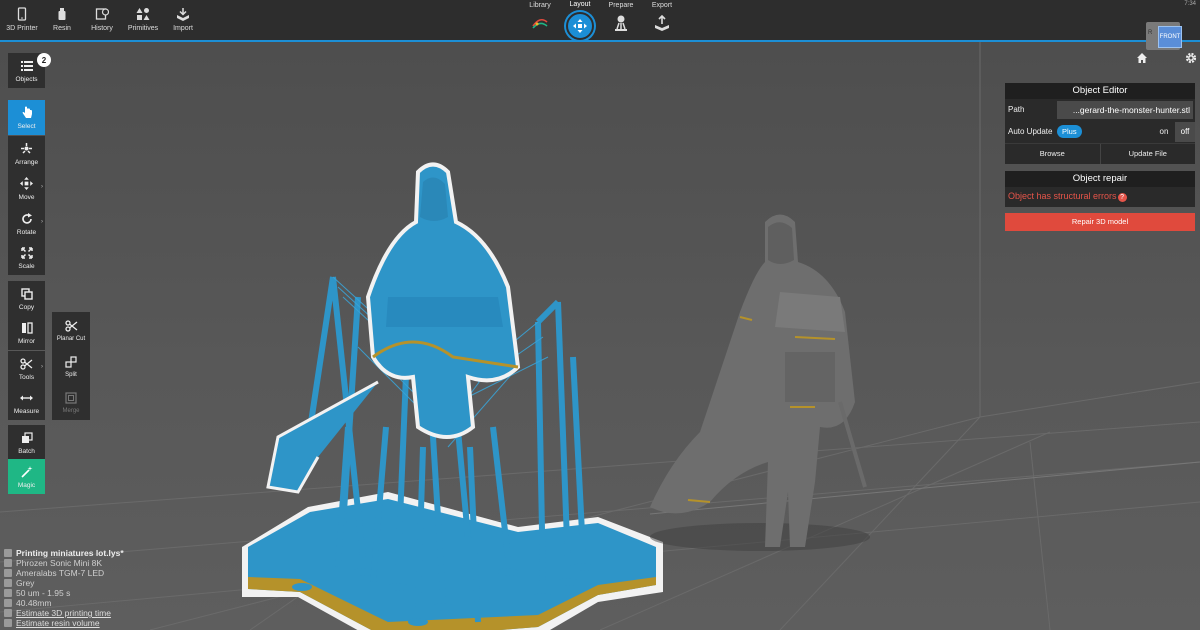 Image resolution: width=1200 pixels, height=630 pixels. Describe the element at coordinates (27, 294) in the screenshot. I see `copy-icon` at that location.